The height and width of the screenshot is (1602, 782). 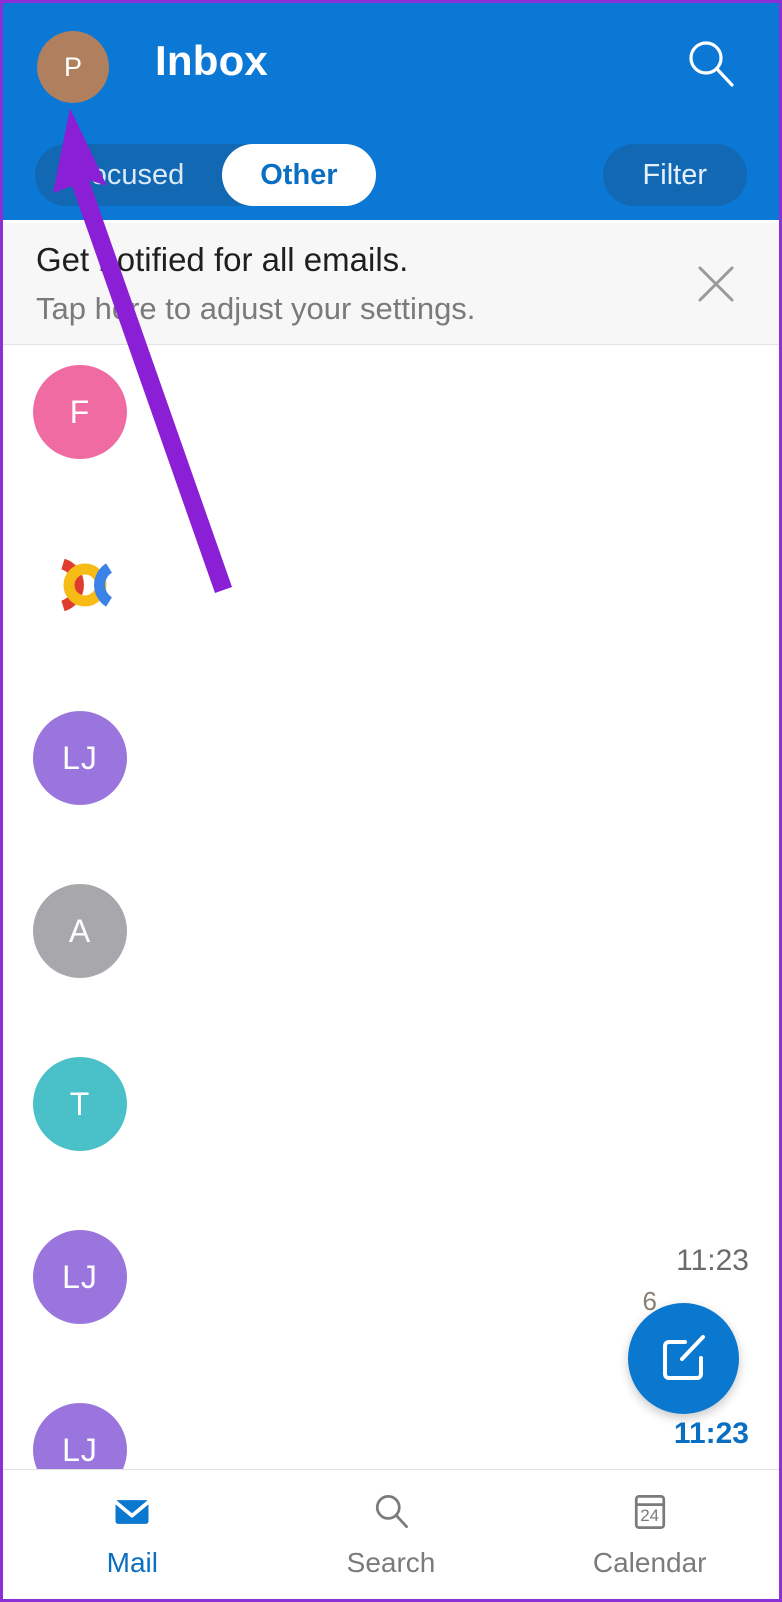 I want to click on tab-other-label: Other, so click(x=299, y=174).